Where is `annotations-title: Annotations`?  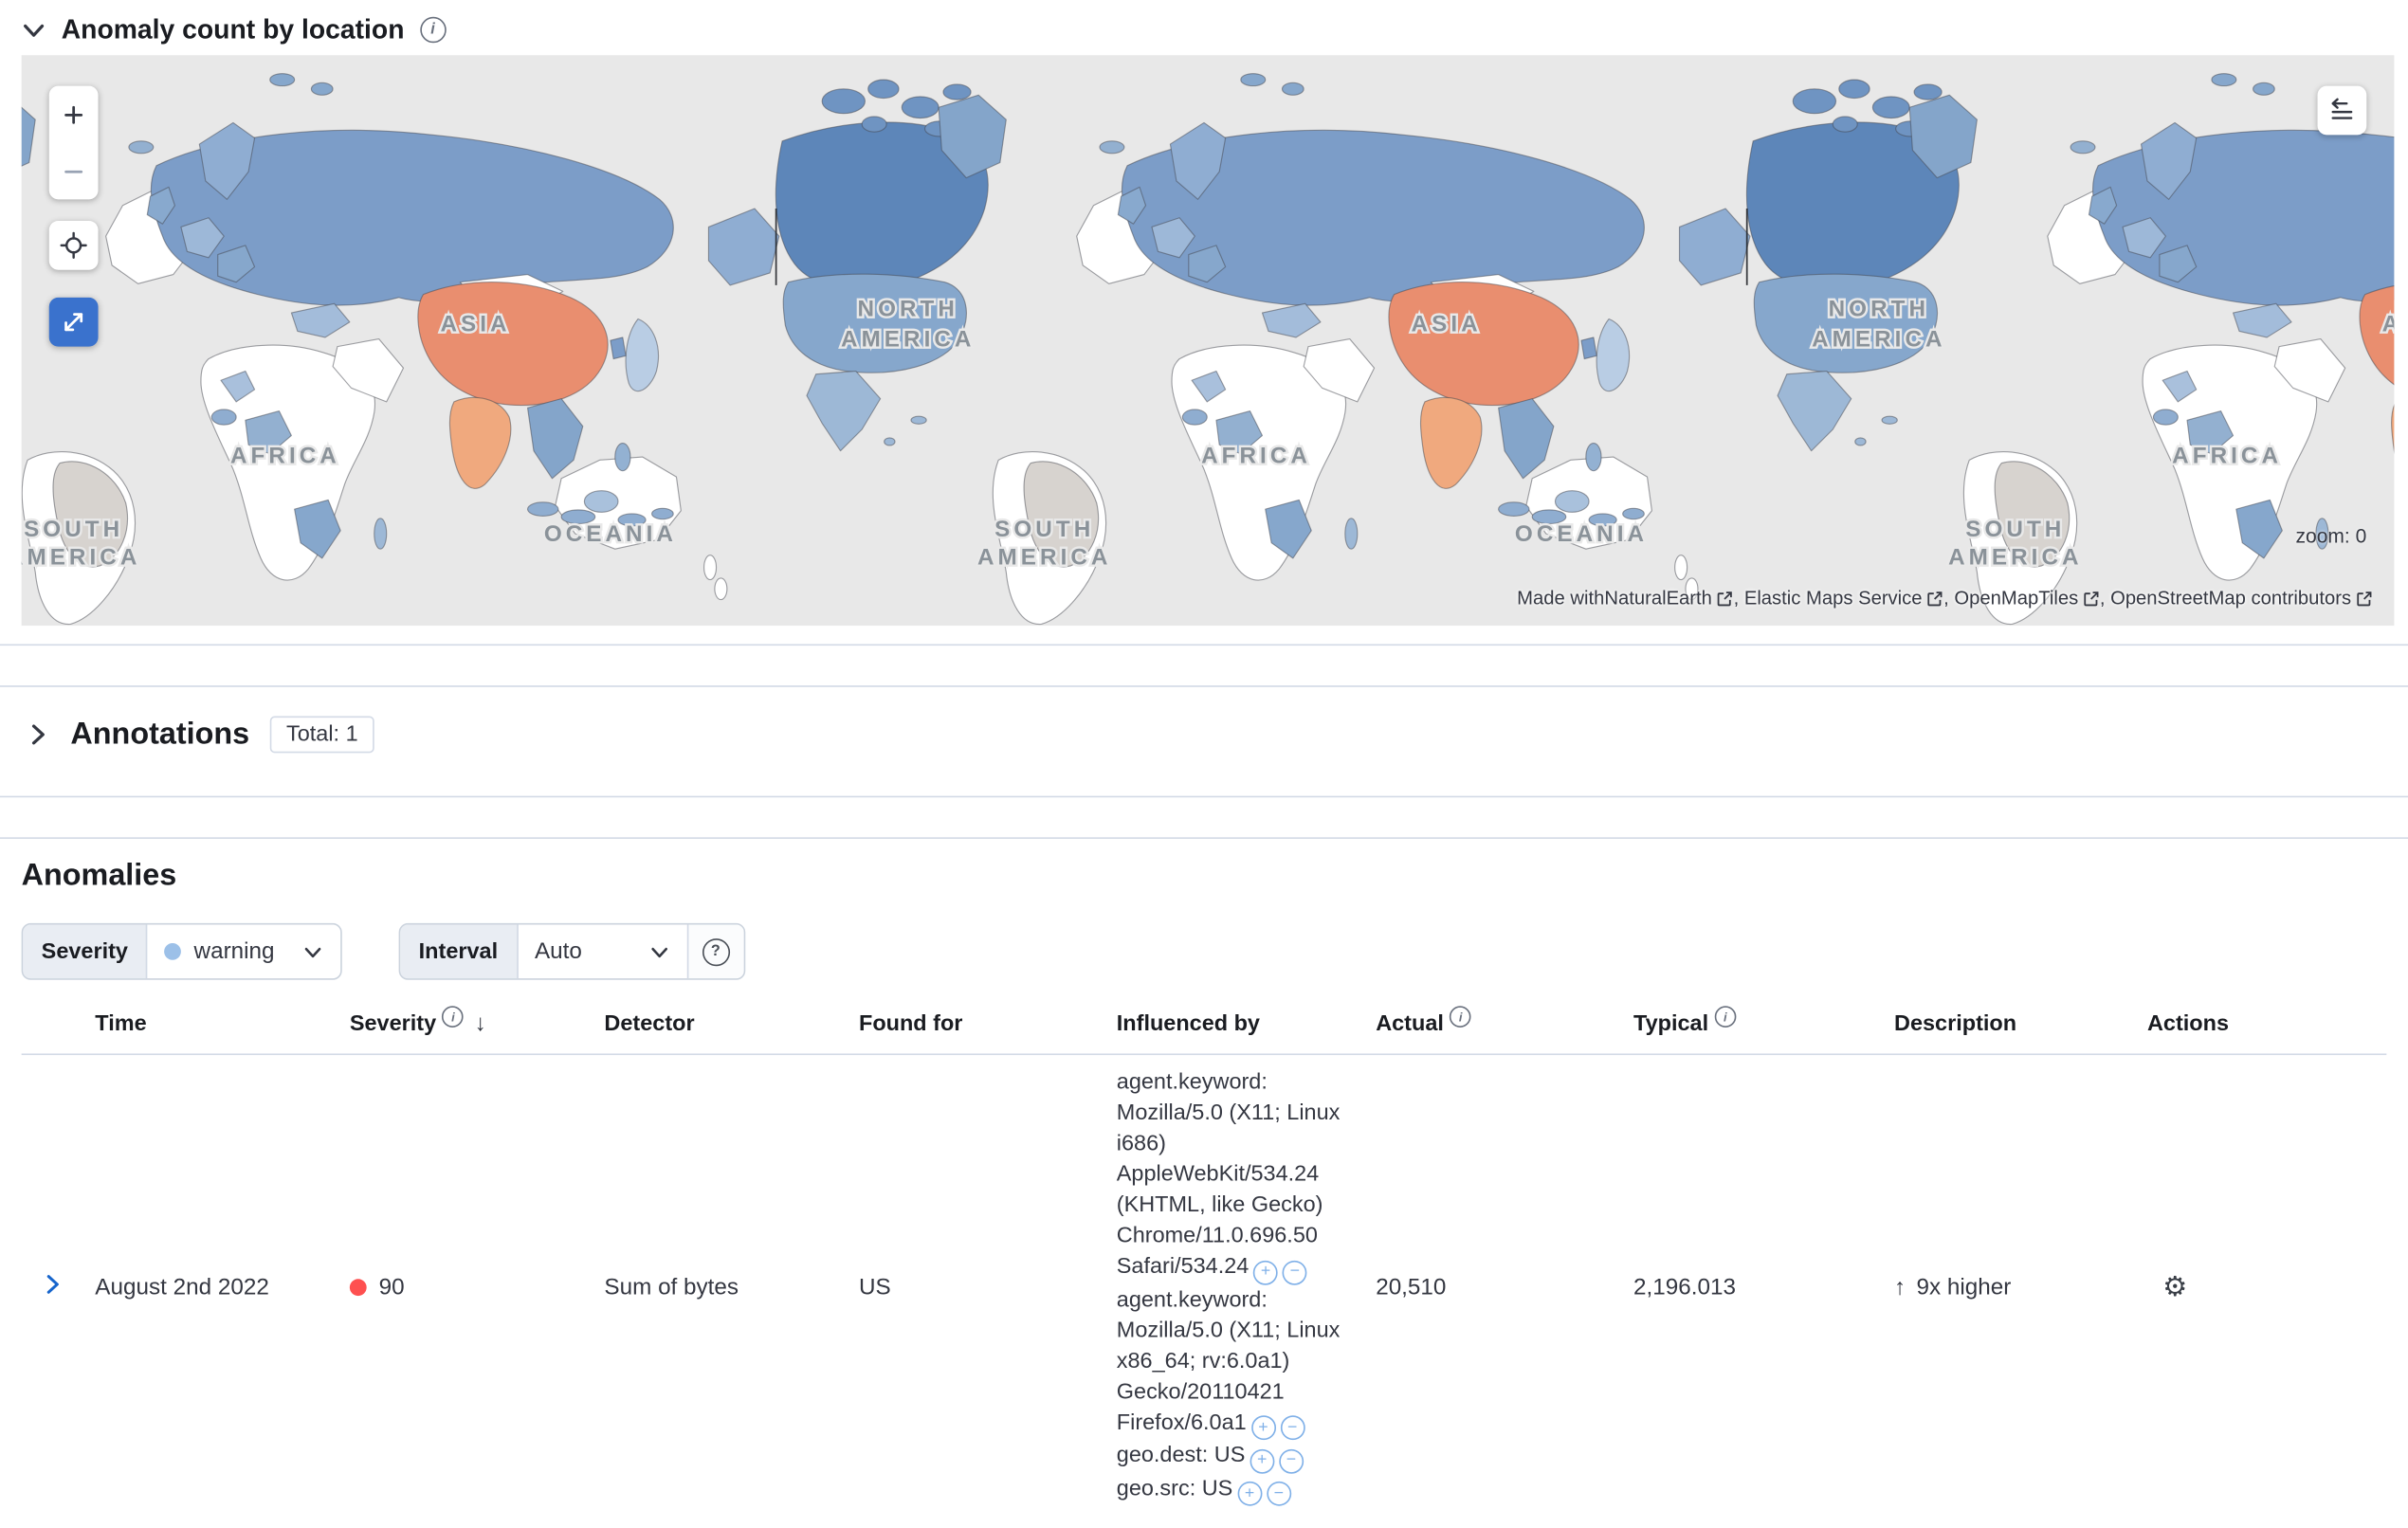 annotations-title: Annotations is located at coordinates (160, 734).